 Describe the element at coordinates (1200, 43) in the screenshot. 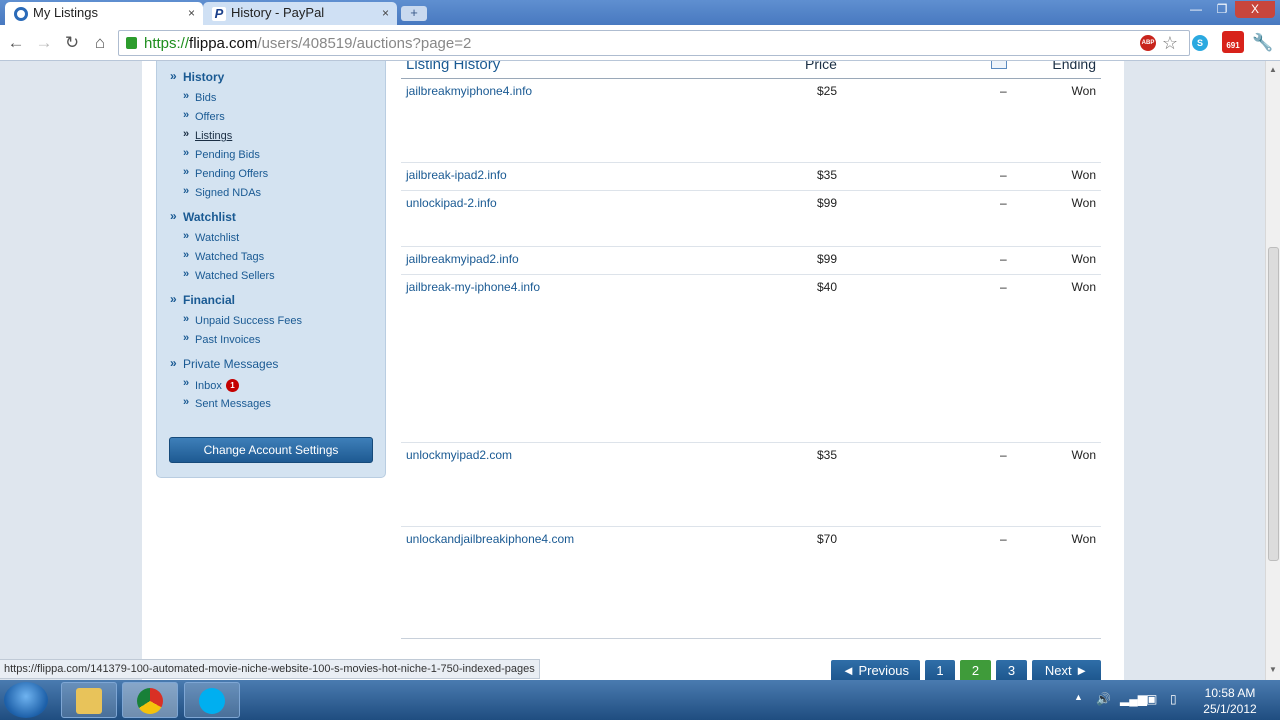

I see `skype-extension-icon: S` at that location.